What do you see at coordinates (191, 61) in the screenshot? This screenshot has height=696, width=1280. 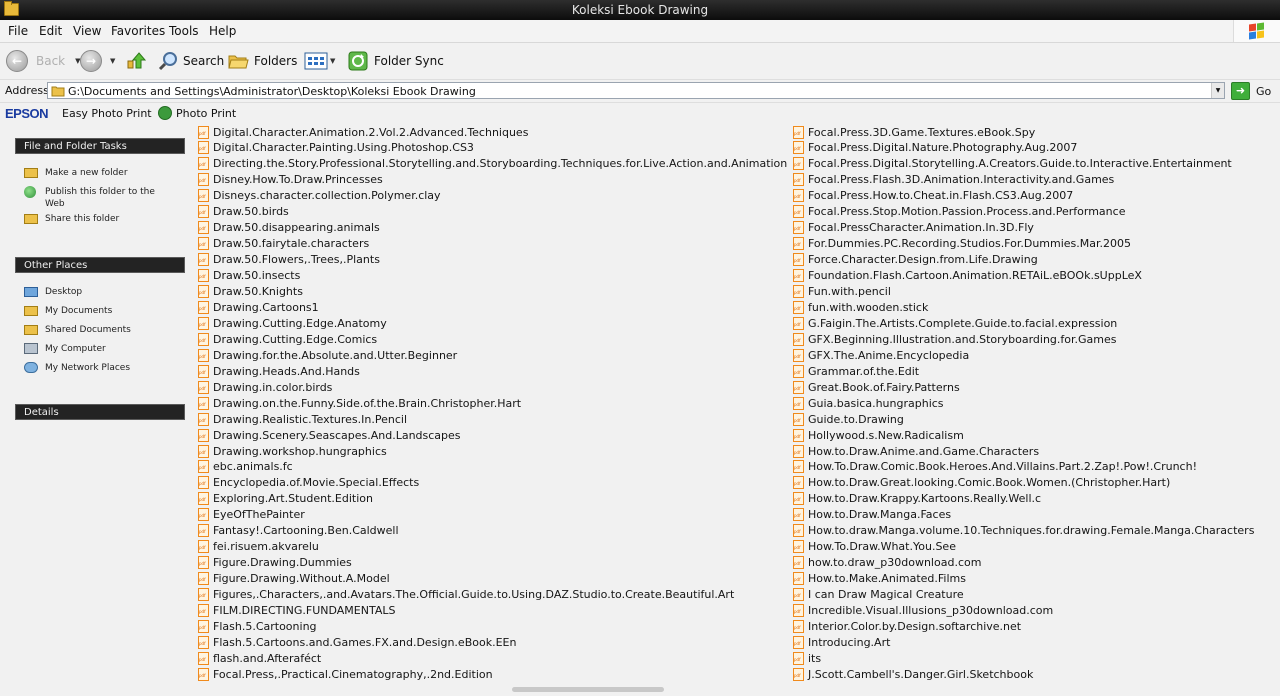 I see `search-button: Search` at bounding box center [191, 61].